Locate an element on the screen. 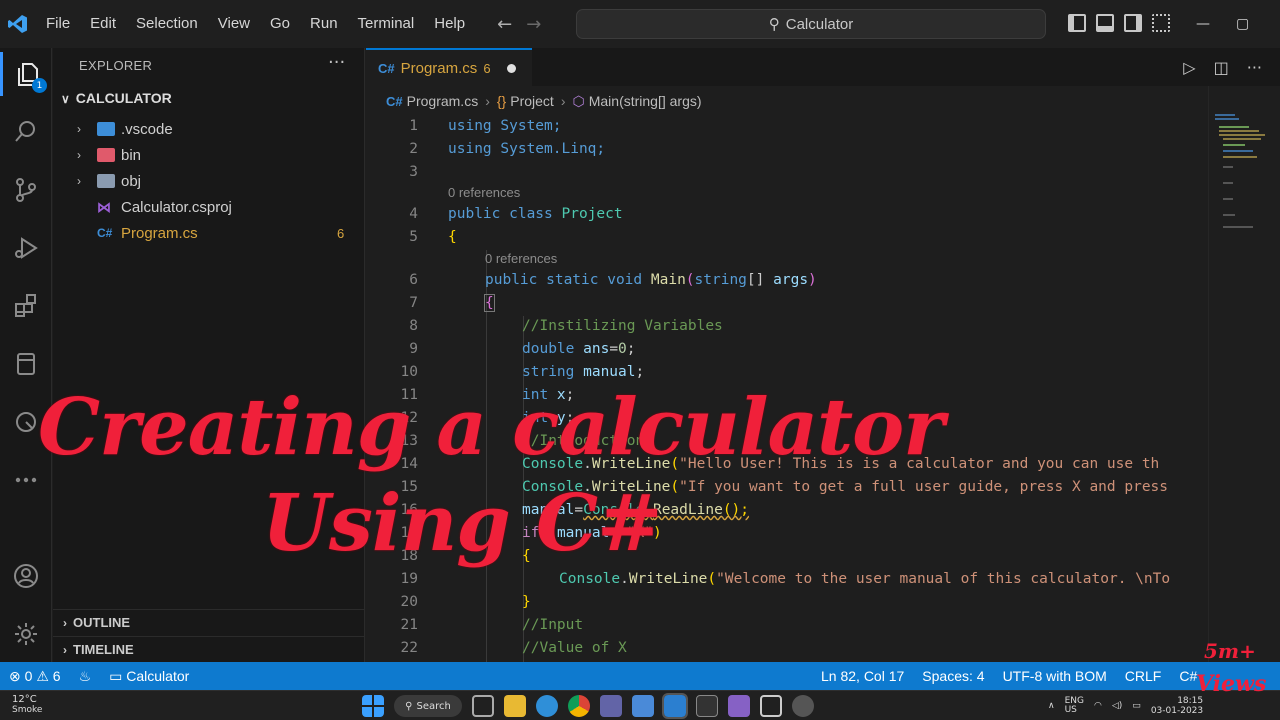 The width and height of the screenshot is (1280, 720). source-control-icon is located at coordinates (26, 190).